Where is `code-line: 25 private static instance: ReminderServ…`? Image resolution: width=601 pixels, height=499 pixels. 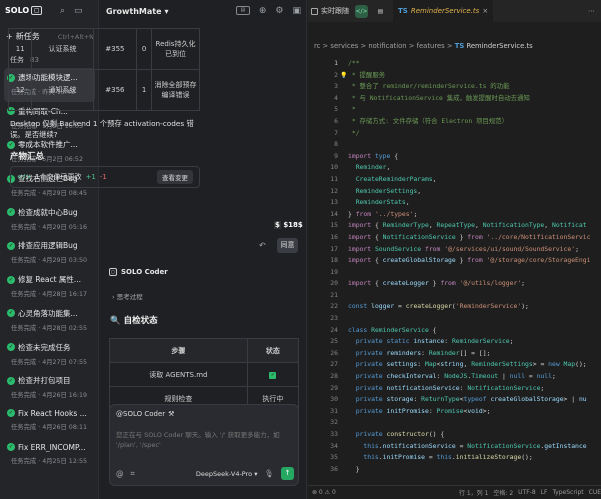
code-line: 25 private static instance: ReminderServ… is located at coordinates (454, 342).